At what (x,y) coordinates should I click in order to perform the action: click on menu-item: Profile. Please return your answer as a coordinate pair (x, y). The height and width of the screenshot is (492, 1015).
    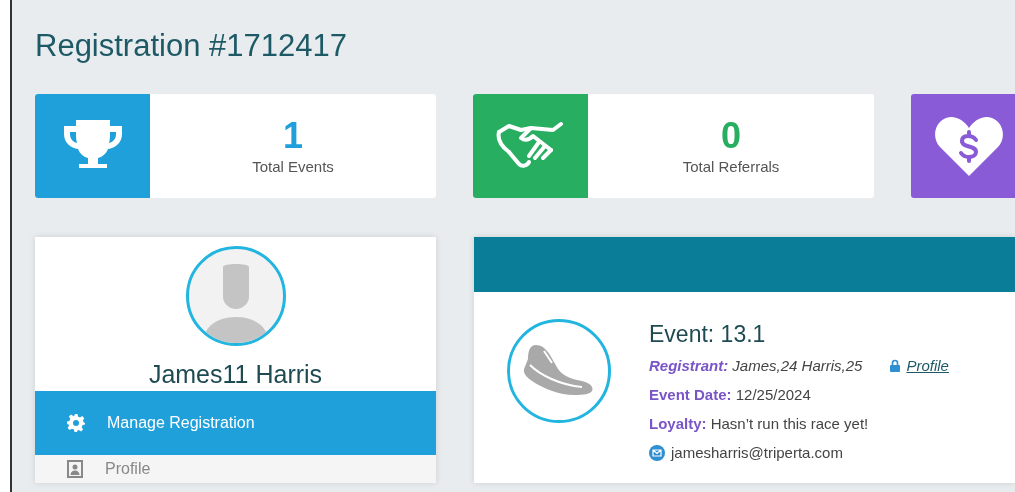
    Looking at the image, I should click on (235, 469).